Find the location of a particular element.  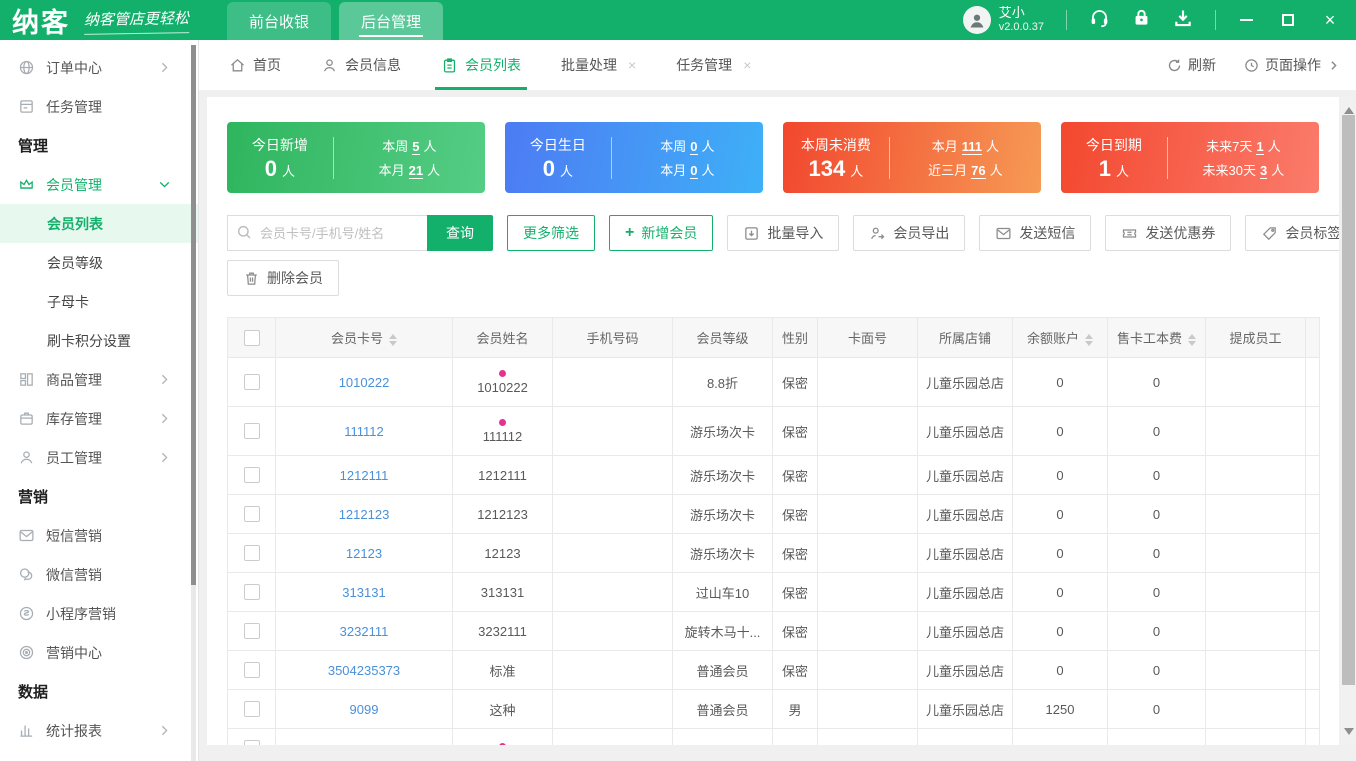

name-cell: 标准 is located at coordinates (502, 670).